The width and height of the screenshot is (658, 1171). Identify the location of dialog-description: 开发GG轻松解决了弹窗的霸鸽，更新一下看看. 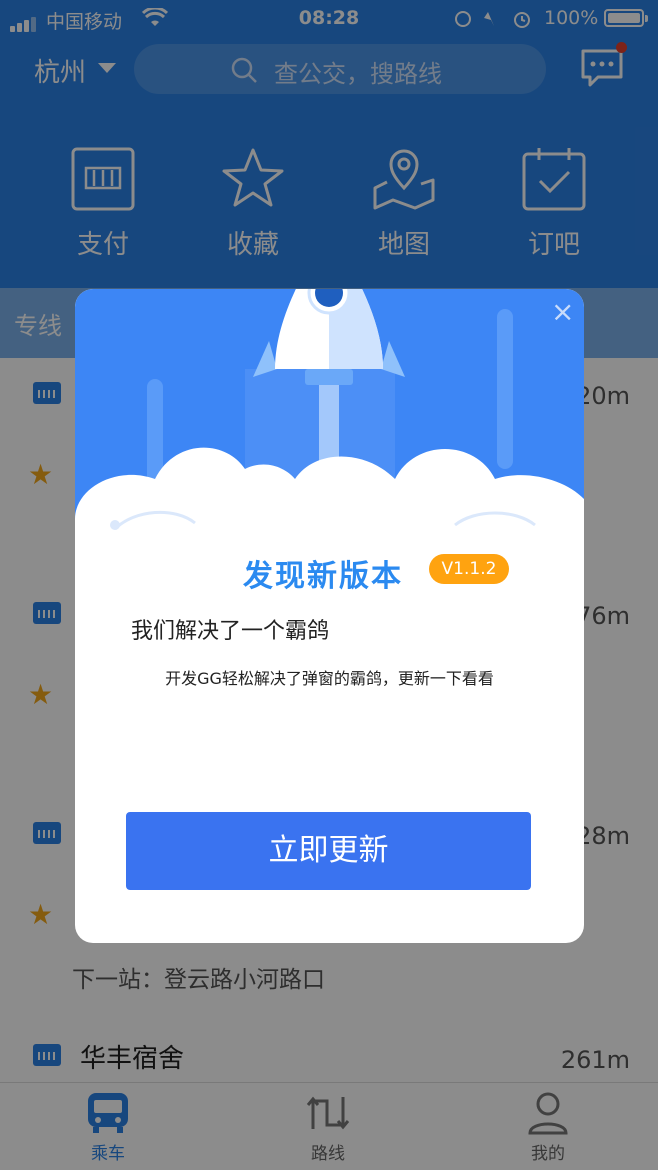
(329, 678).